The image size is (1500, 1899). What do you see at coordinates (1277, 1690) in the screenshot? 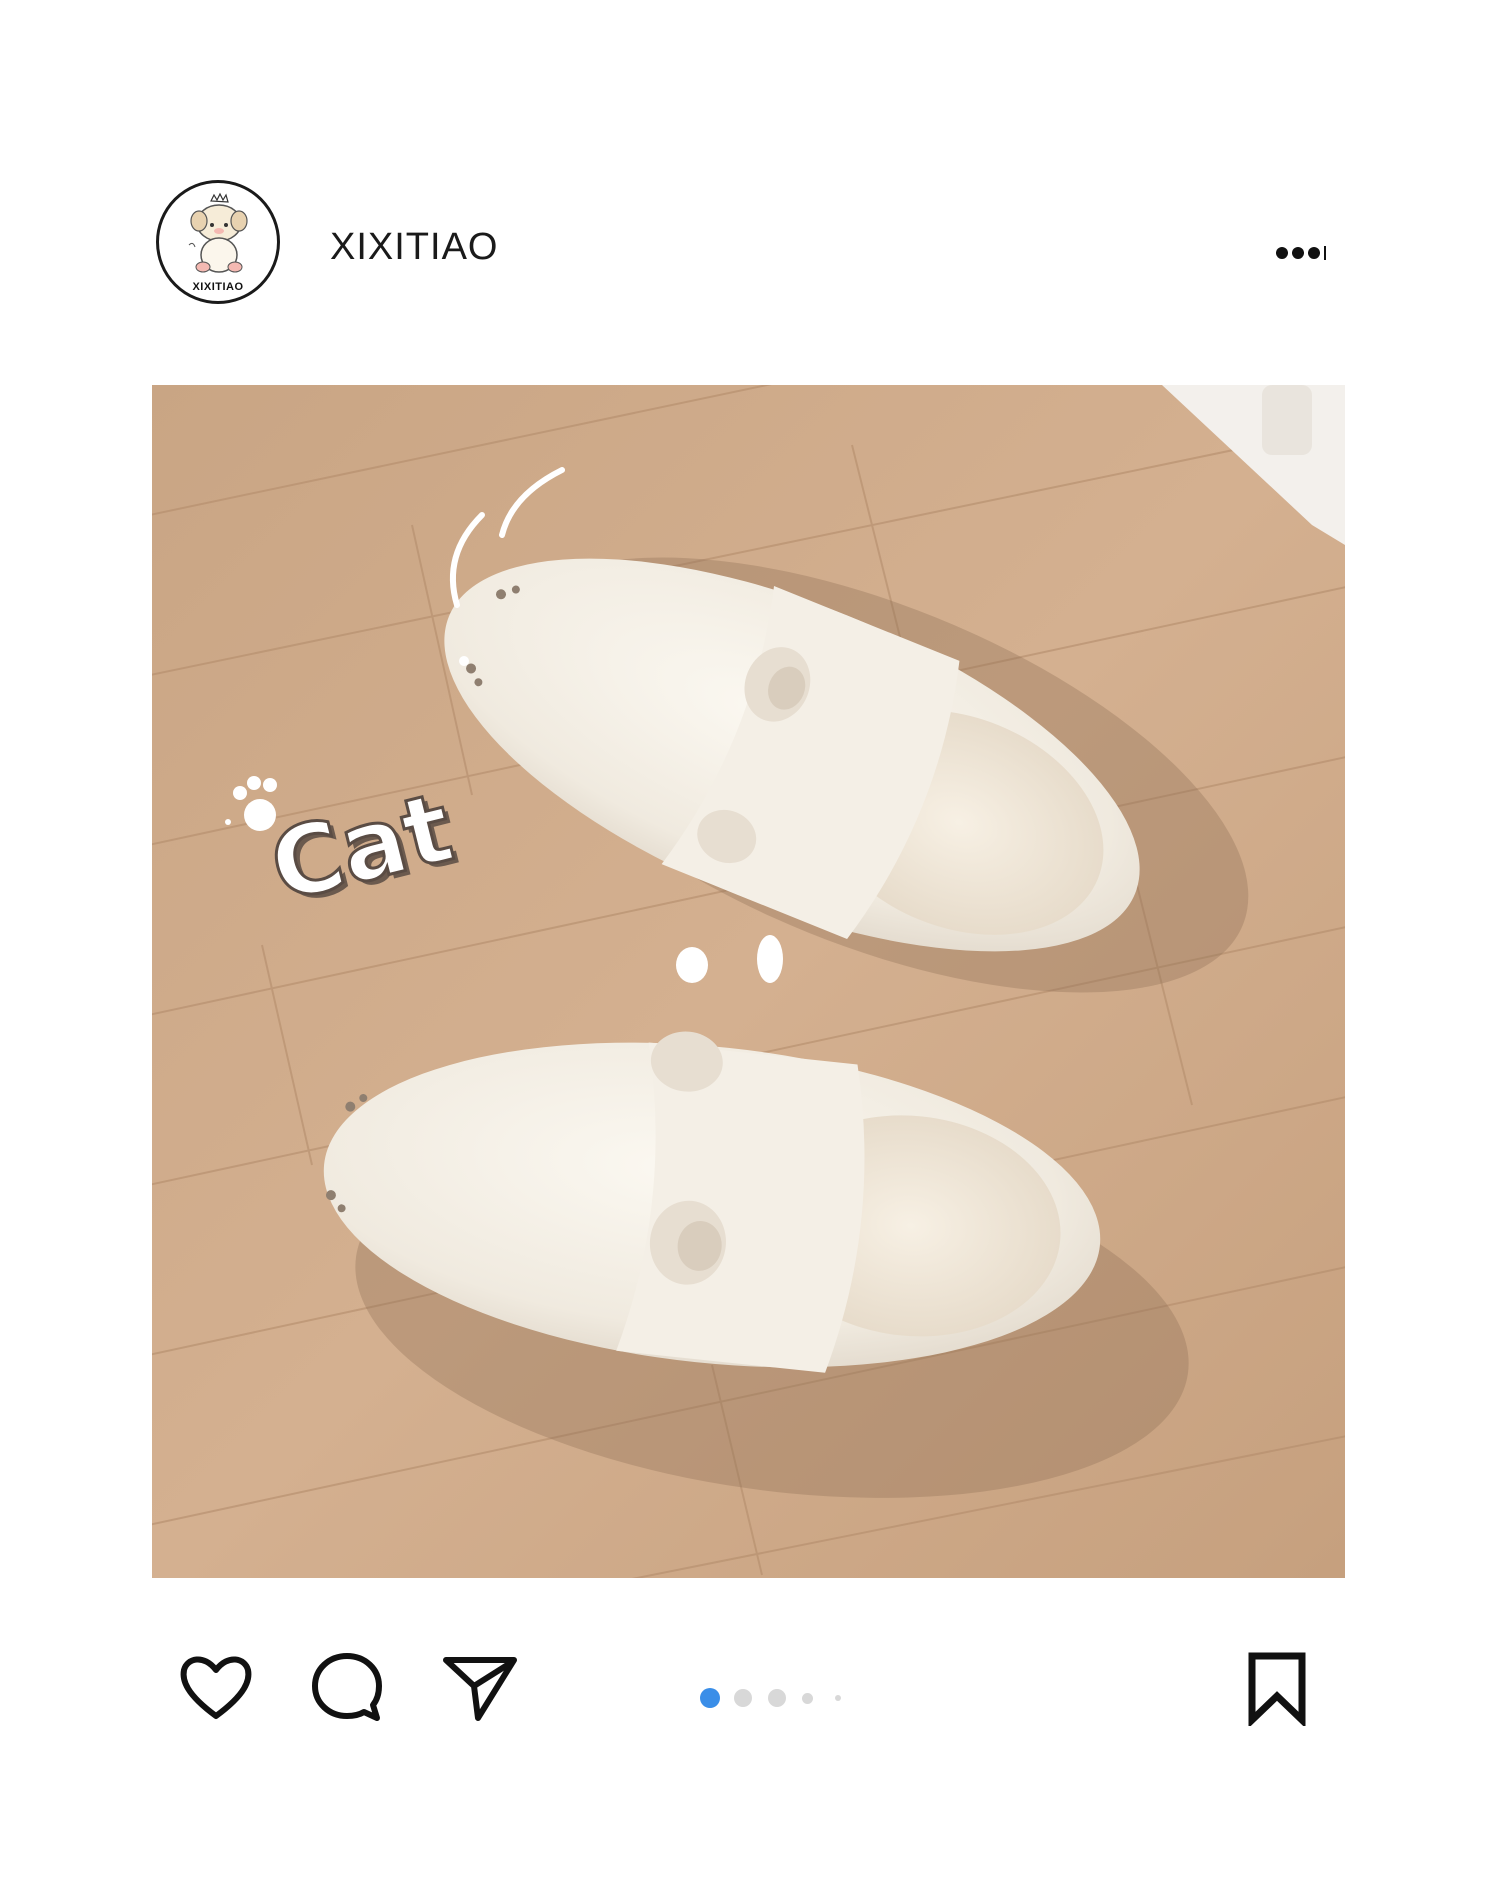
I see `bookmark-icon` at bounding box center [1277, 1690].